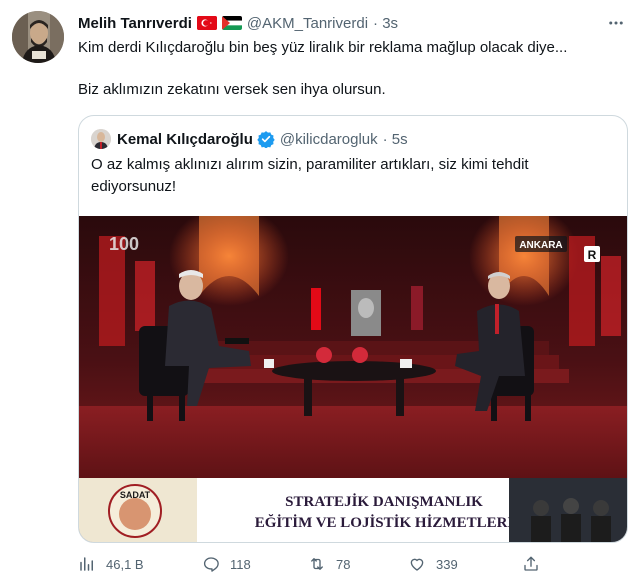 This screenshot has height=582, width=640. Describe the element at coordinates (226, 564) in the screenshot. I see `reply-button: 118` at that location.